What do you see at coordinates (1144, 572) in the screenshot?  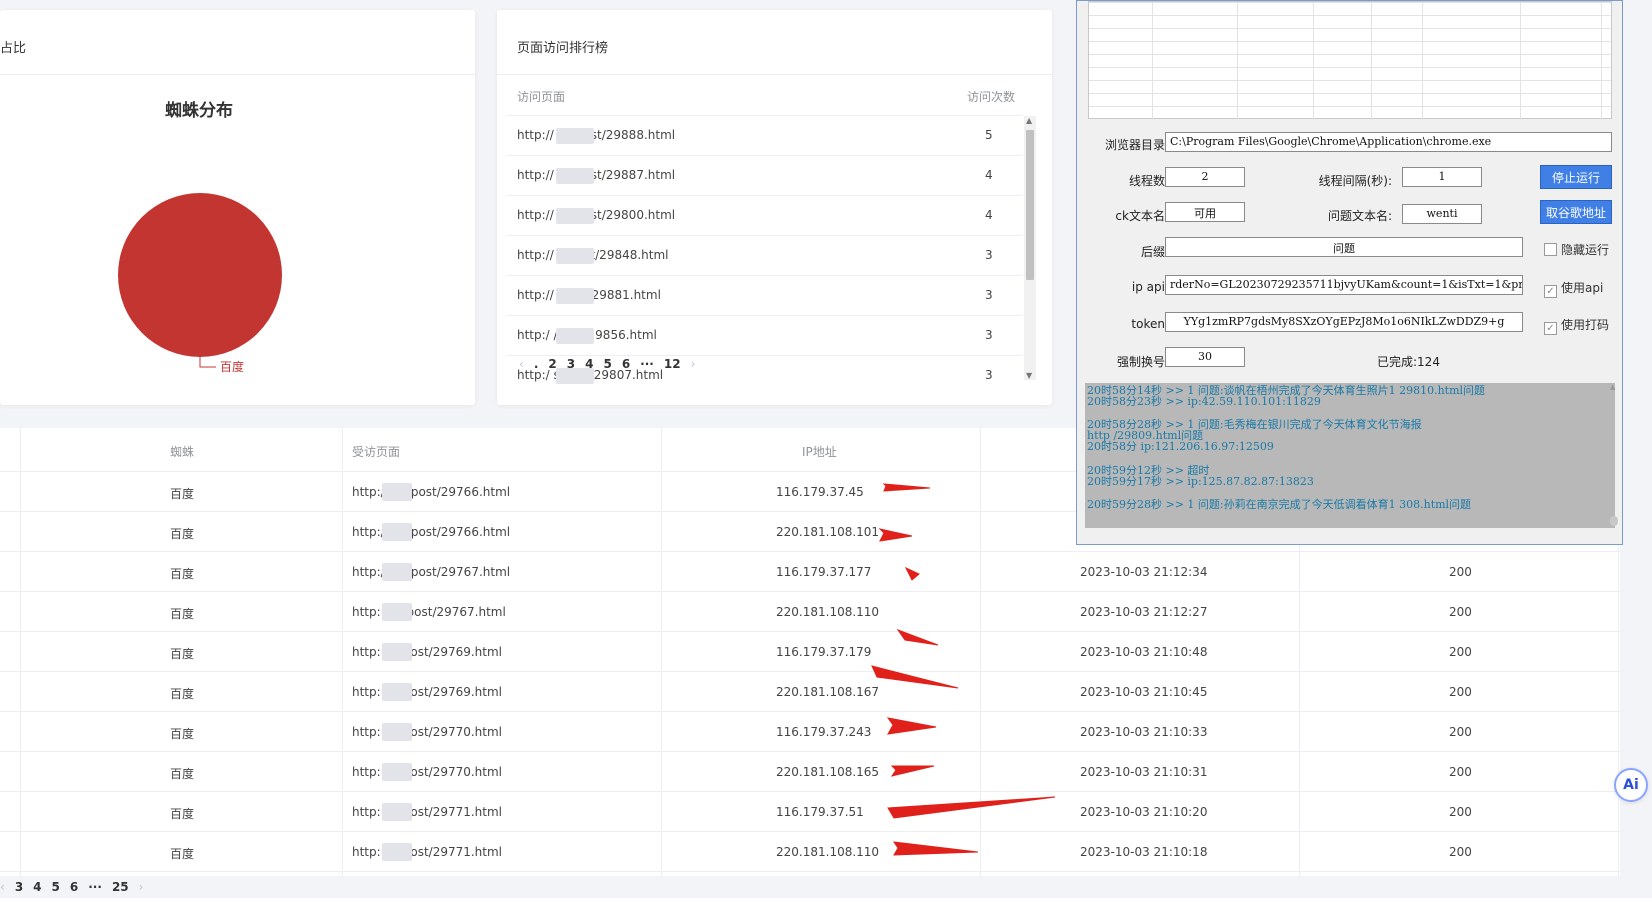 I see `time-cell: 2023-10-03 21:12:34` at bounding box center [1144, 572].